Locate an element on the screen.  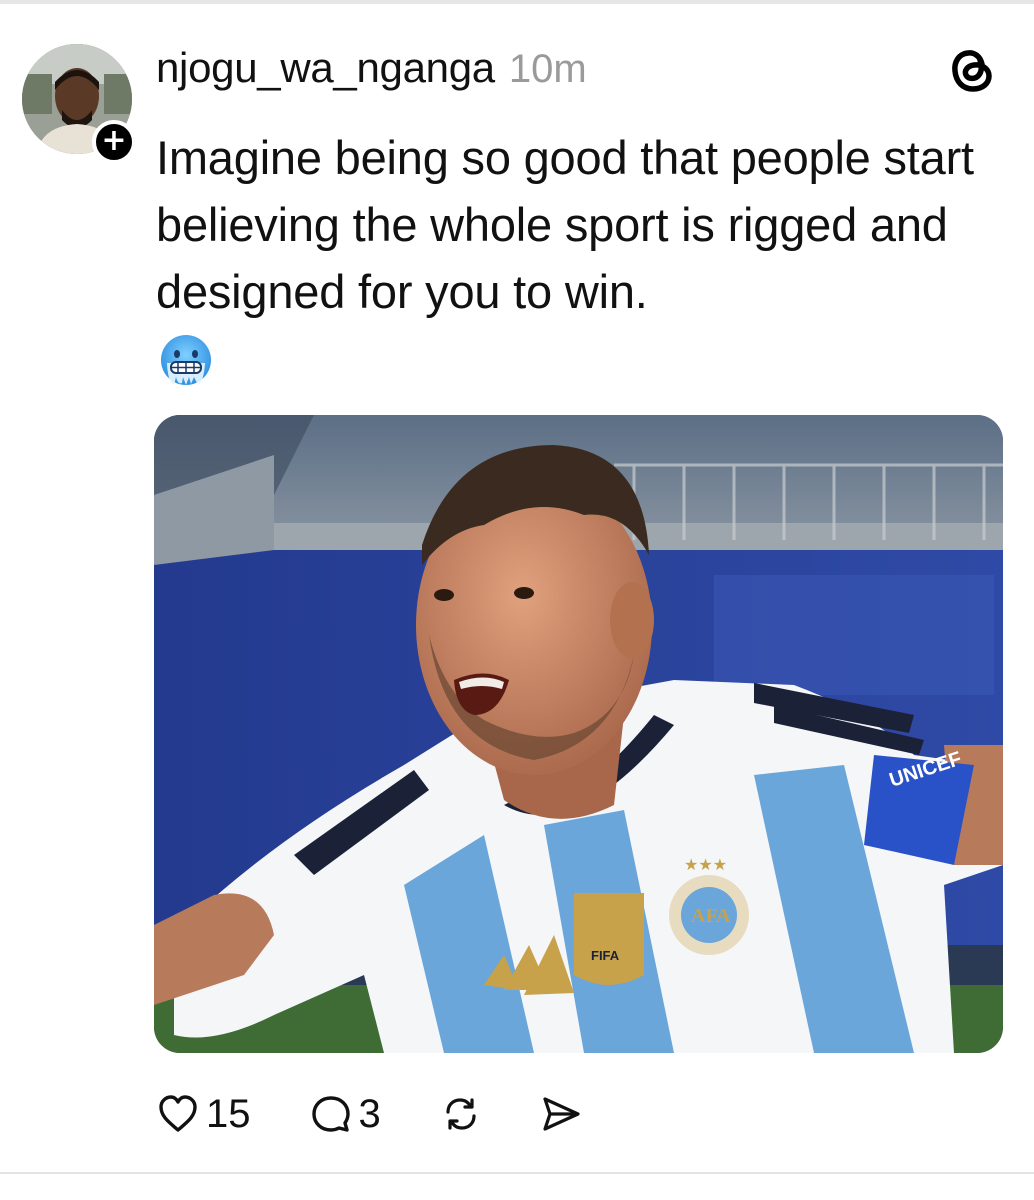
like-count: 15 is located at coordinates (228, 1113).